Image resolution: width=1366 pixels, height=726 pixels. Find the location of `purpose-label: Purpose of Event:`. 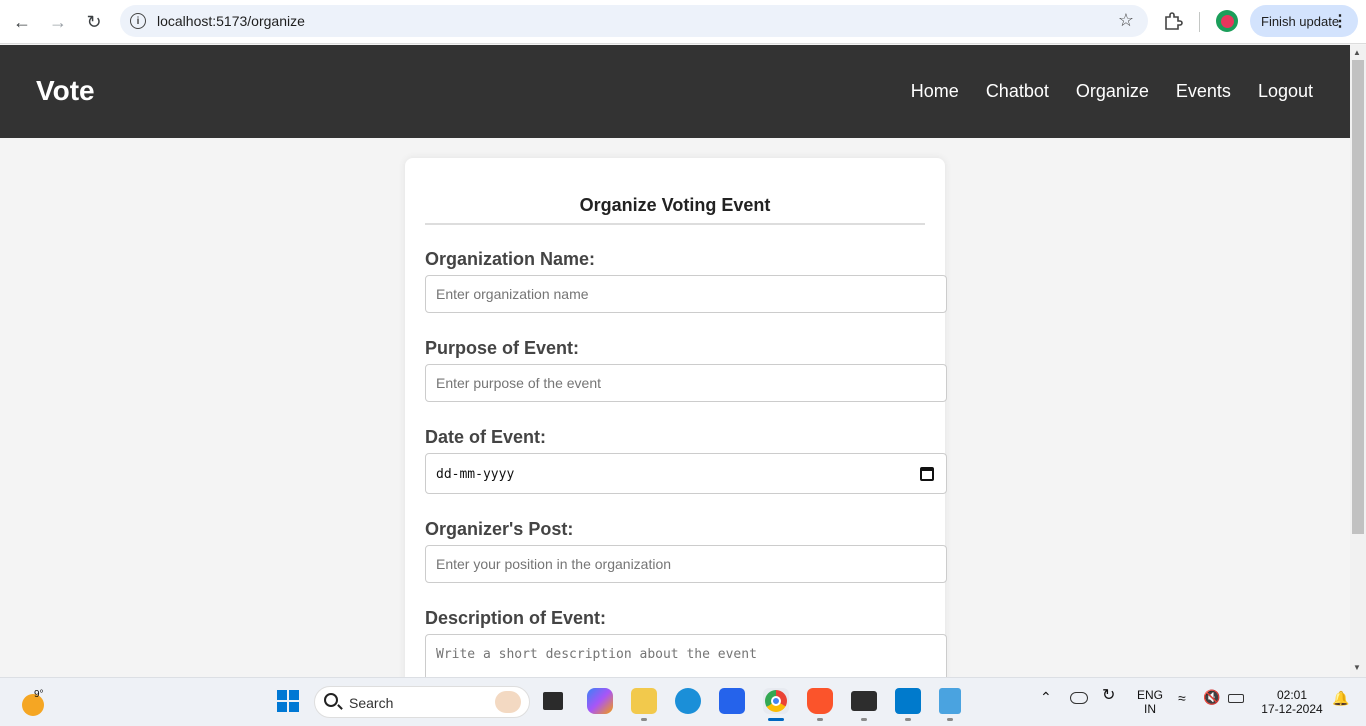

purpose-label: Purpose of Event: is located at coordinates (502, 348).